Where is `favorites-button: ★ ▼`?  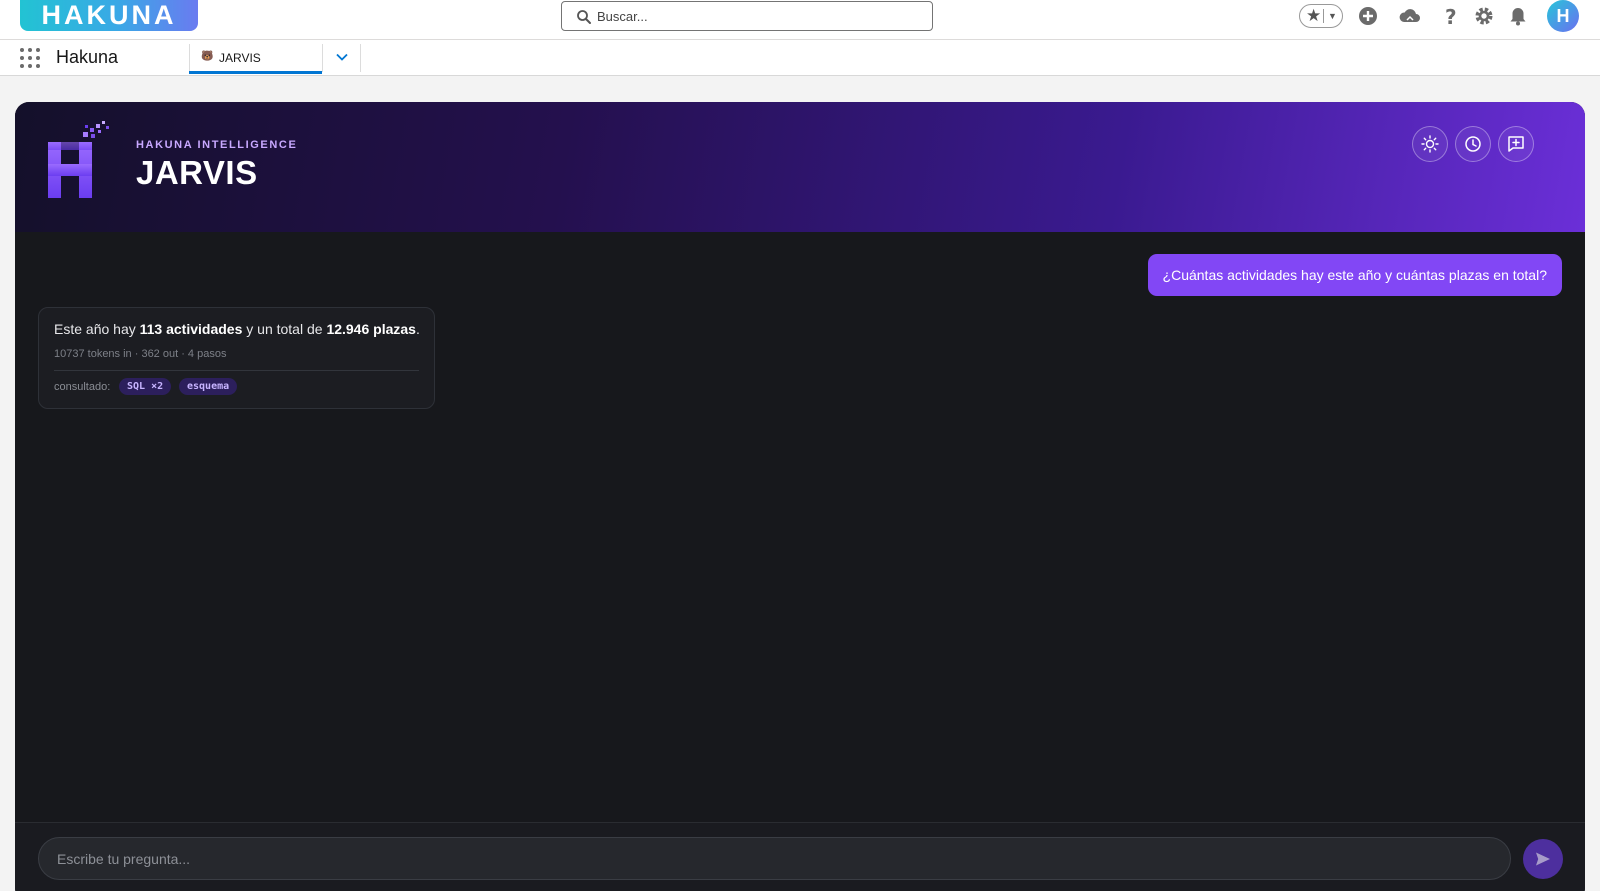 favorites-button: ★ ▼ is located at coordinates (1321, 16).